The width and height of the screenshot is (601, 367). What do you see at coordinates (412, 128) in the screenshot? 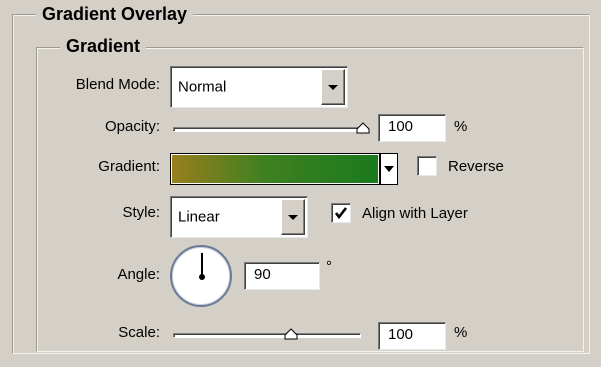
I see `opacity-input: 100` at bounding box center [412, 128].